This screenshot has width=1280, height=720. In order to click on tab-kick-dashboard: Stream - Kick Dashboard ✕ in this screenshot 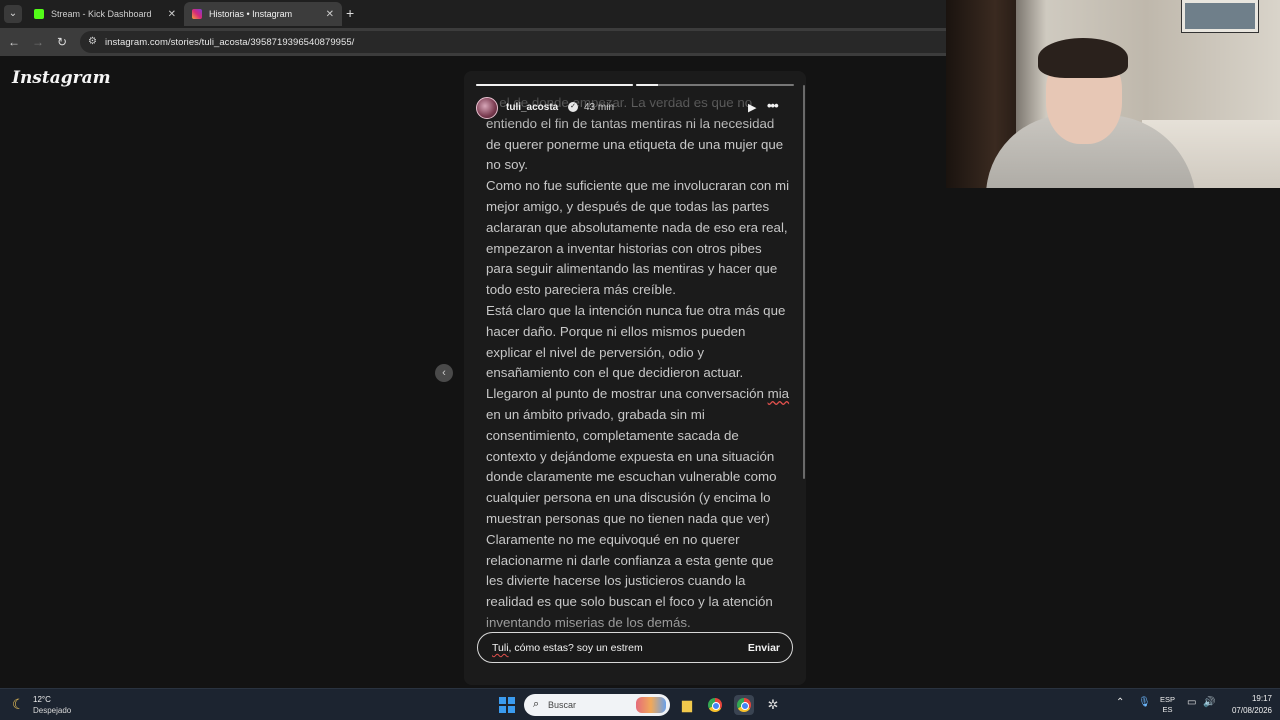, I will do `click(105, 14)`.